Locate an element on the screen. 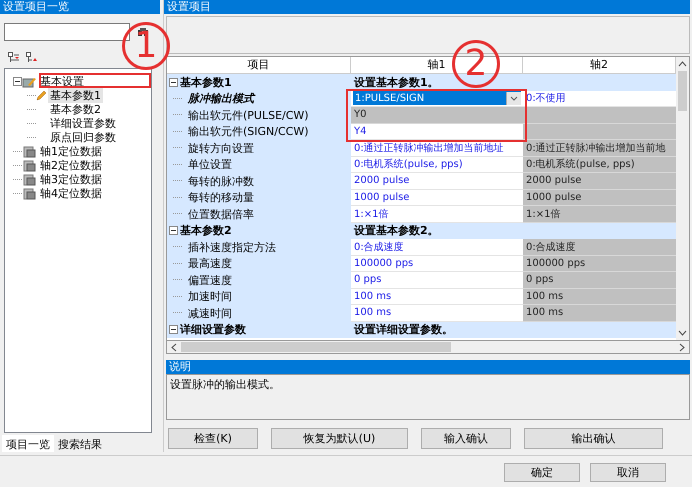 Image resolution: width=692 pixels, height=487 pixels. panel-title: 设置项目一览 is located at coordinates (80, 7).